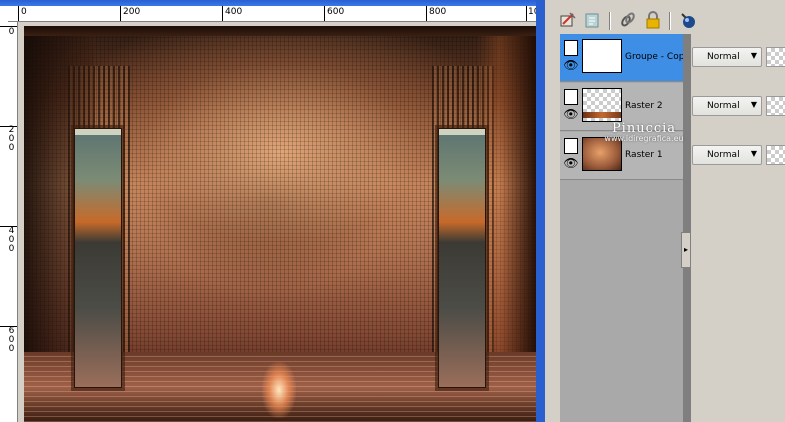 The image size is (785, 422). Describe the element at coordinates (540, 211) in the screenshot. I see `image-window-border` at that location.